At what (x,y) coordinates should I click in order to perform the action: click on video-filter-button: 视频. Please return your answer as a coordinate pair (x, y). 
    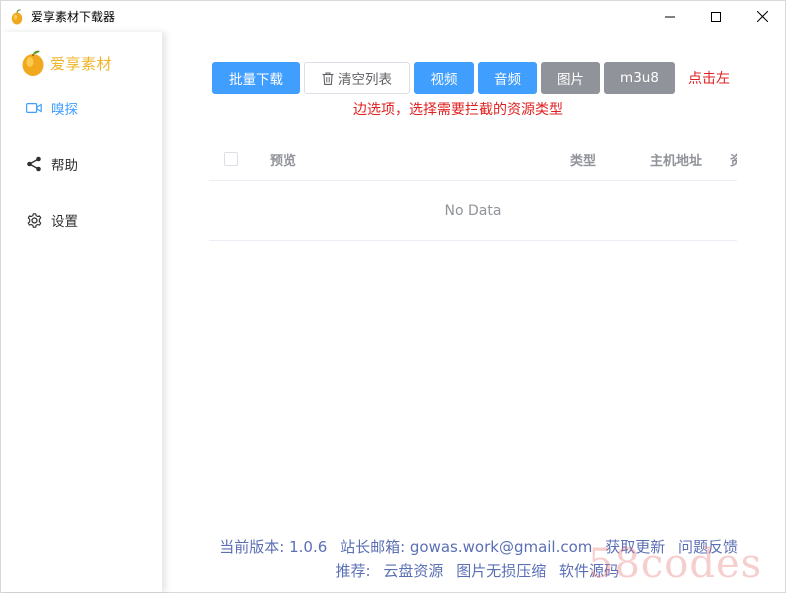
    Looking at the image, I should click on (444, 78).